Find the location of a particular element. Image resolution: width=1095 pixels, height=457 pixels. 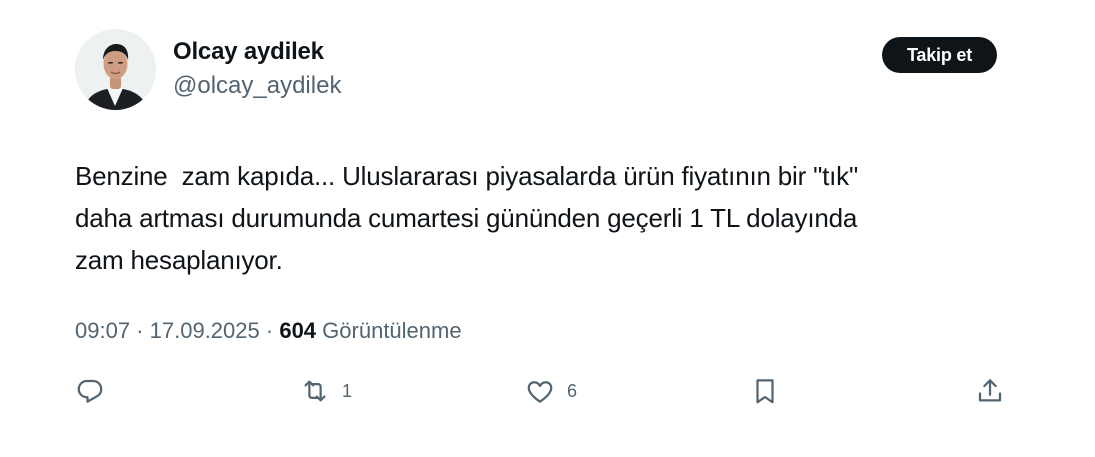

author-handle: @olcay_aydilek is located at coordinates (257, 86).